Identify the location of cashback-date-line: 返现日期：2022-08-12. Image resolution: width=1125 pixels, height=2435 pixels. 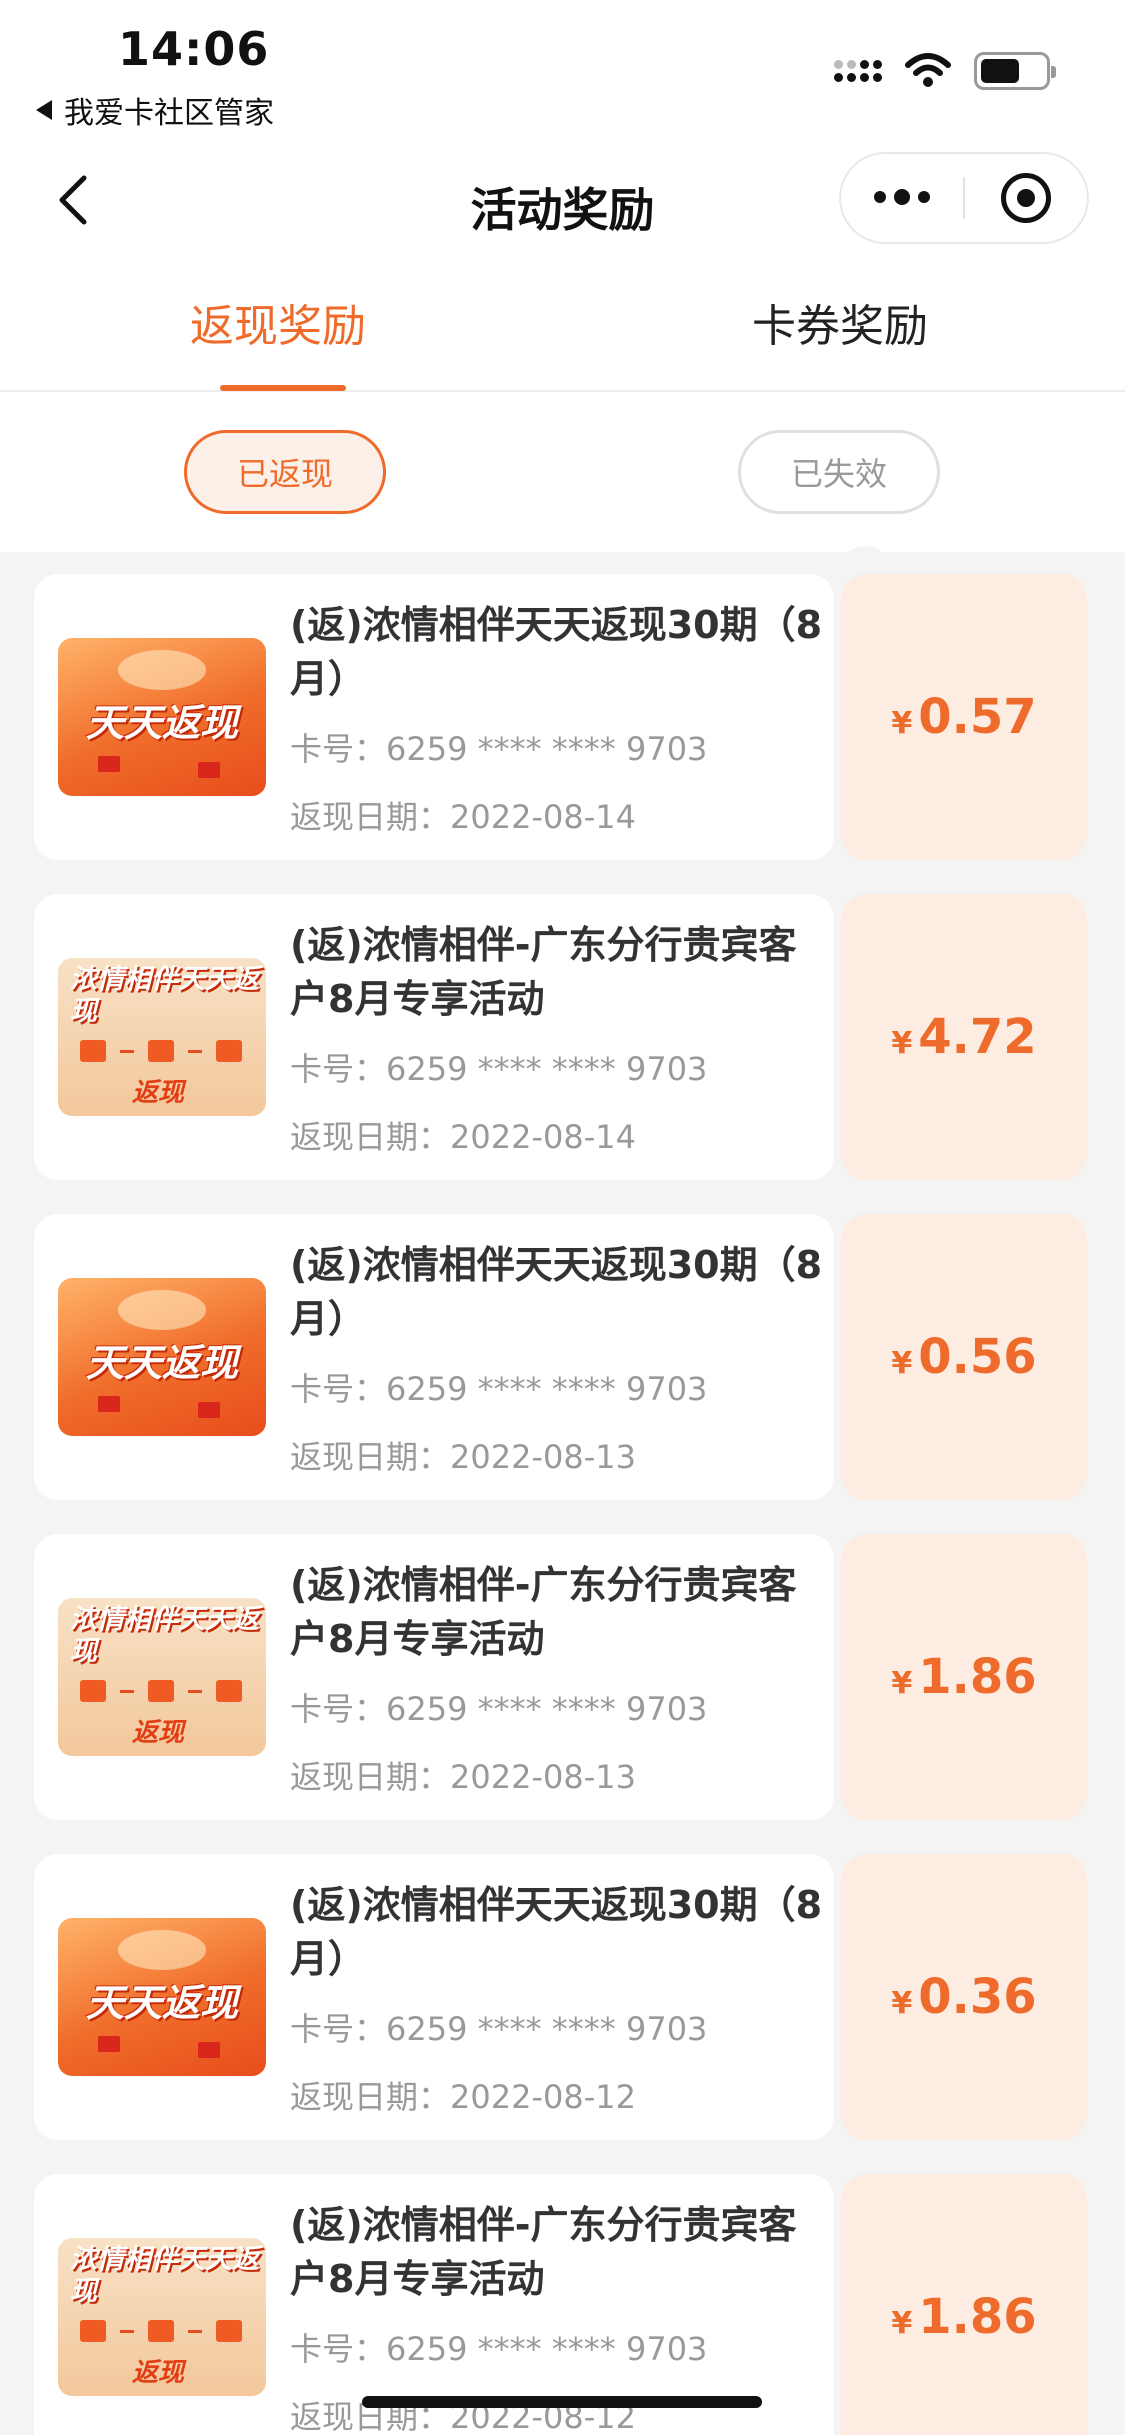
(463, 2097).